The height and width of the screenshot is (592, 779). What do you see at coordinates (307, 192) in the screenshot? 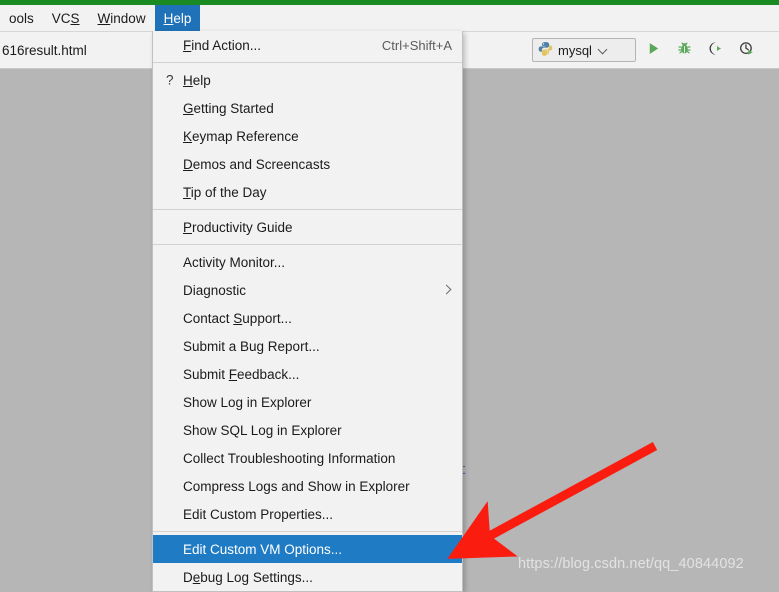
I see `menu-item-tip-of-the-day: Tip of the Day` at bounding box center [307, 192].